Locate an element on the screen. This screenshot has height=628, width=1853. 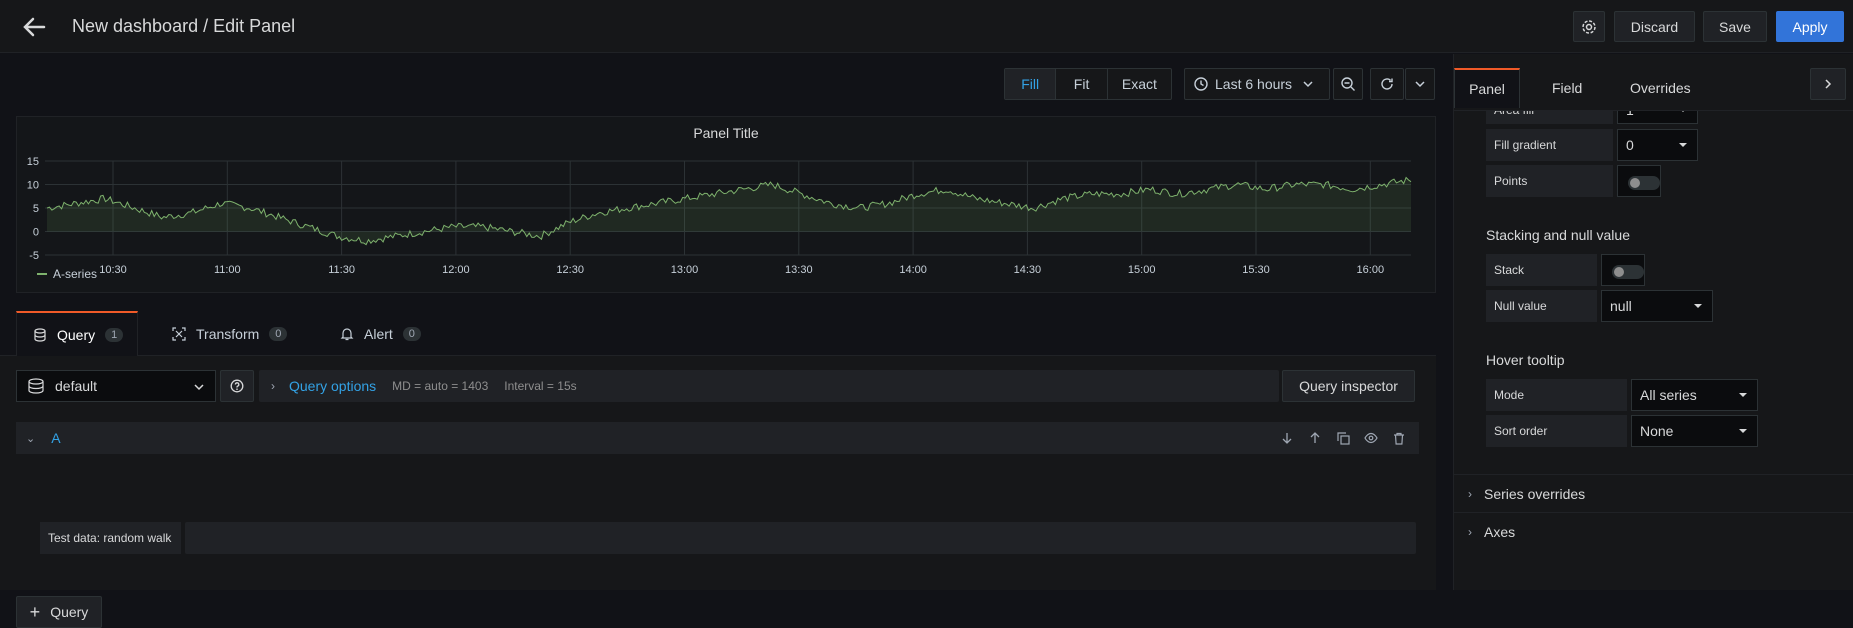
mode-select: All series is located at coordinates (1694, 395).